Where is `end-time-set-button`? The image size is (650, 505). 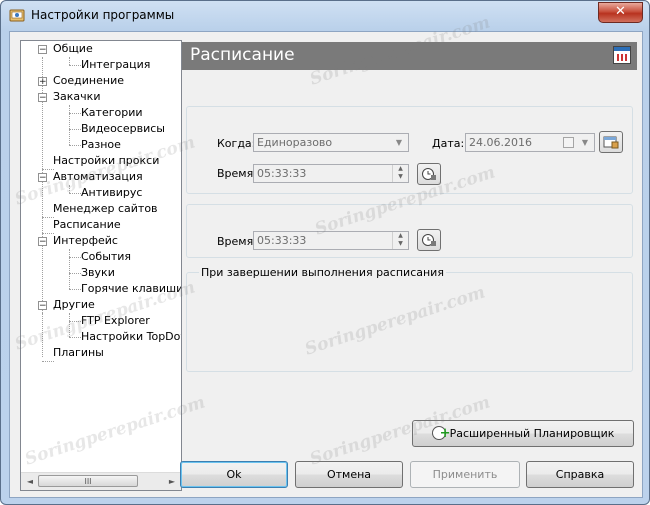 end-time-set-button is located at coordinates (429, 240).